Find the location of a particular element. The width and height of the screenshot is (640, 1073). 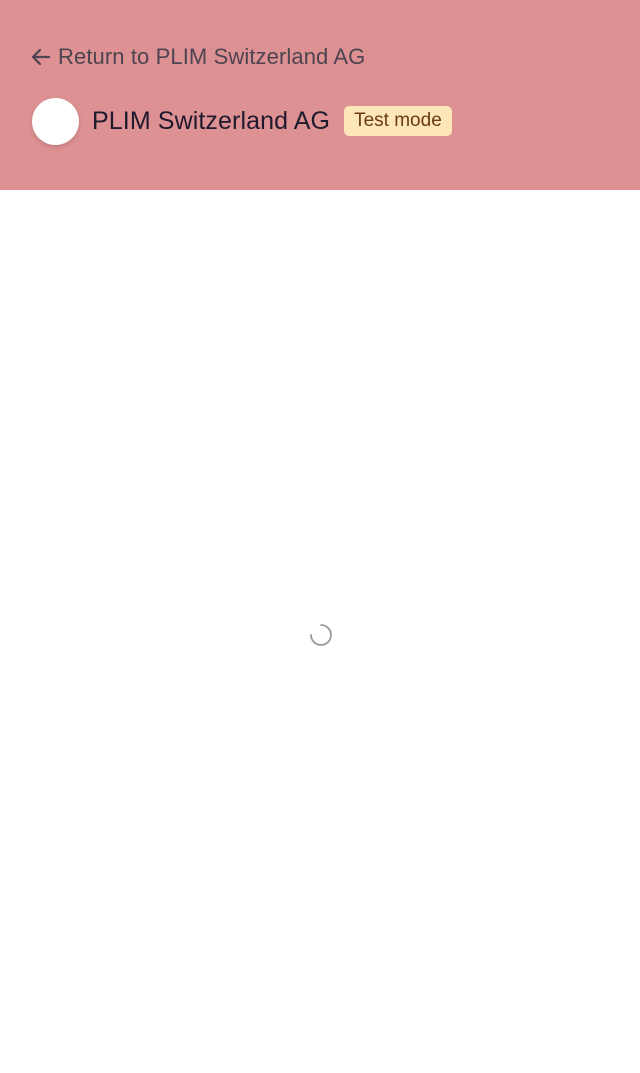

merchant-info: PLIM Switzerland AG Test mode is located at coordinates (242, 121).